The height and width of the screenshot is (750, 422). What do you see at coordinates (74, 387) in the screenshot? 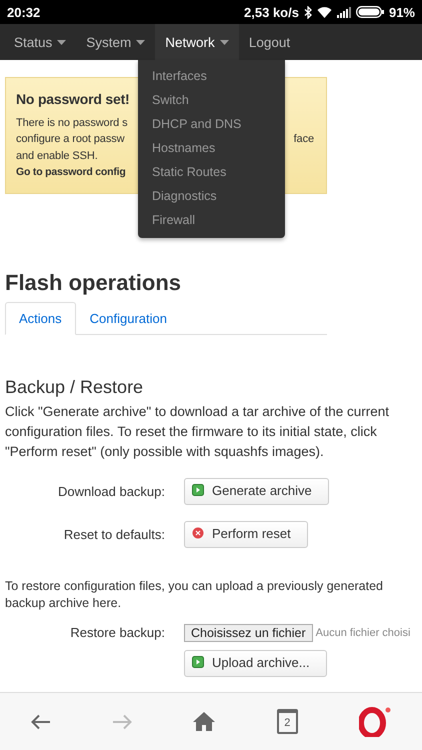
I see `section-title: Backup / Restore` at bounding box center [74, 387].